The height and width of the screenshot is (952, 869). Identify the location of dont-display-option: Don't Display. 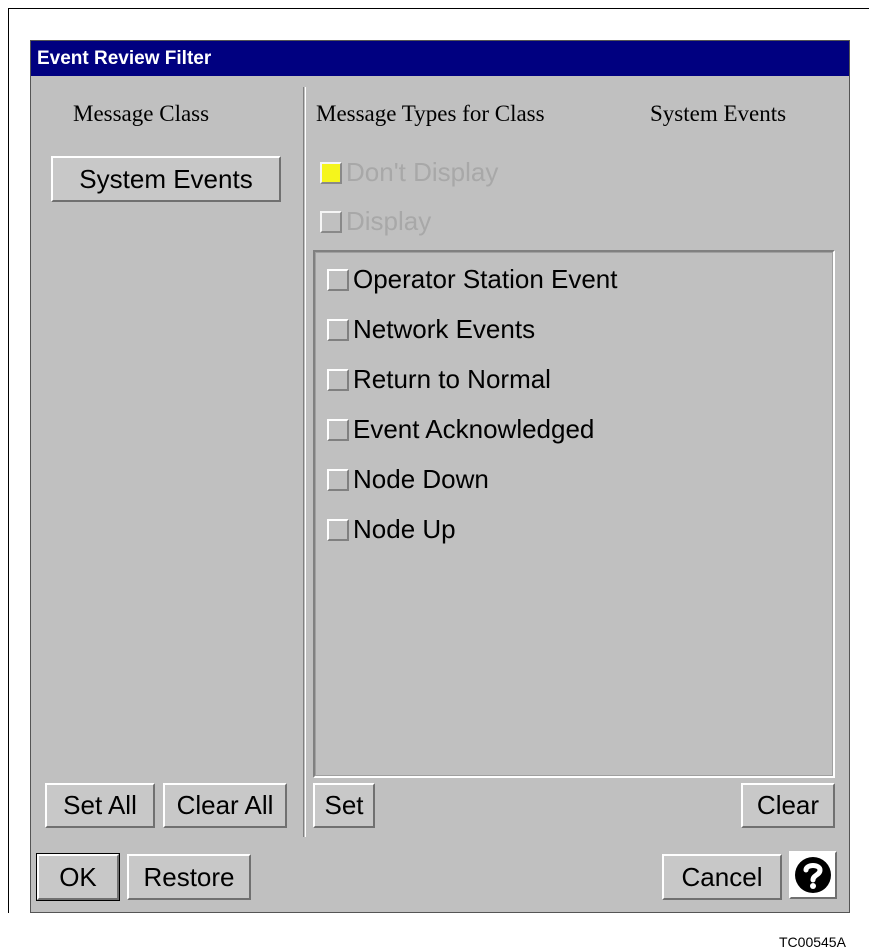
(409, 172).